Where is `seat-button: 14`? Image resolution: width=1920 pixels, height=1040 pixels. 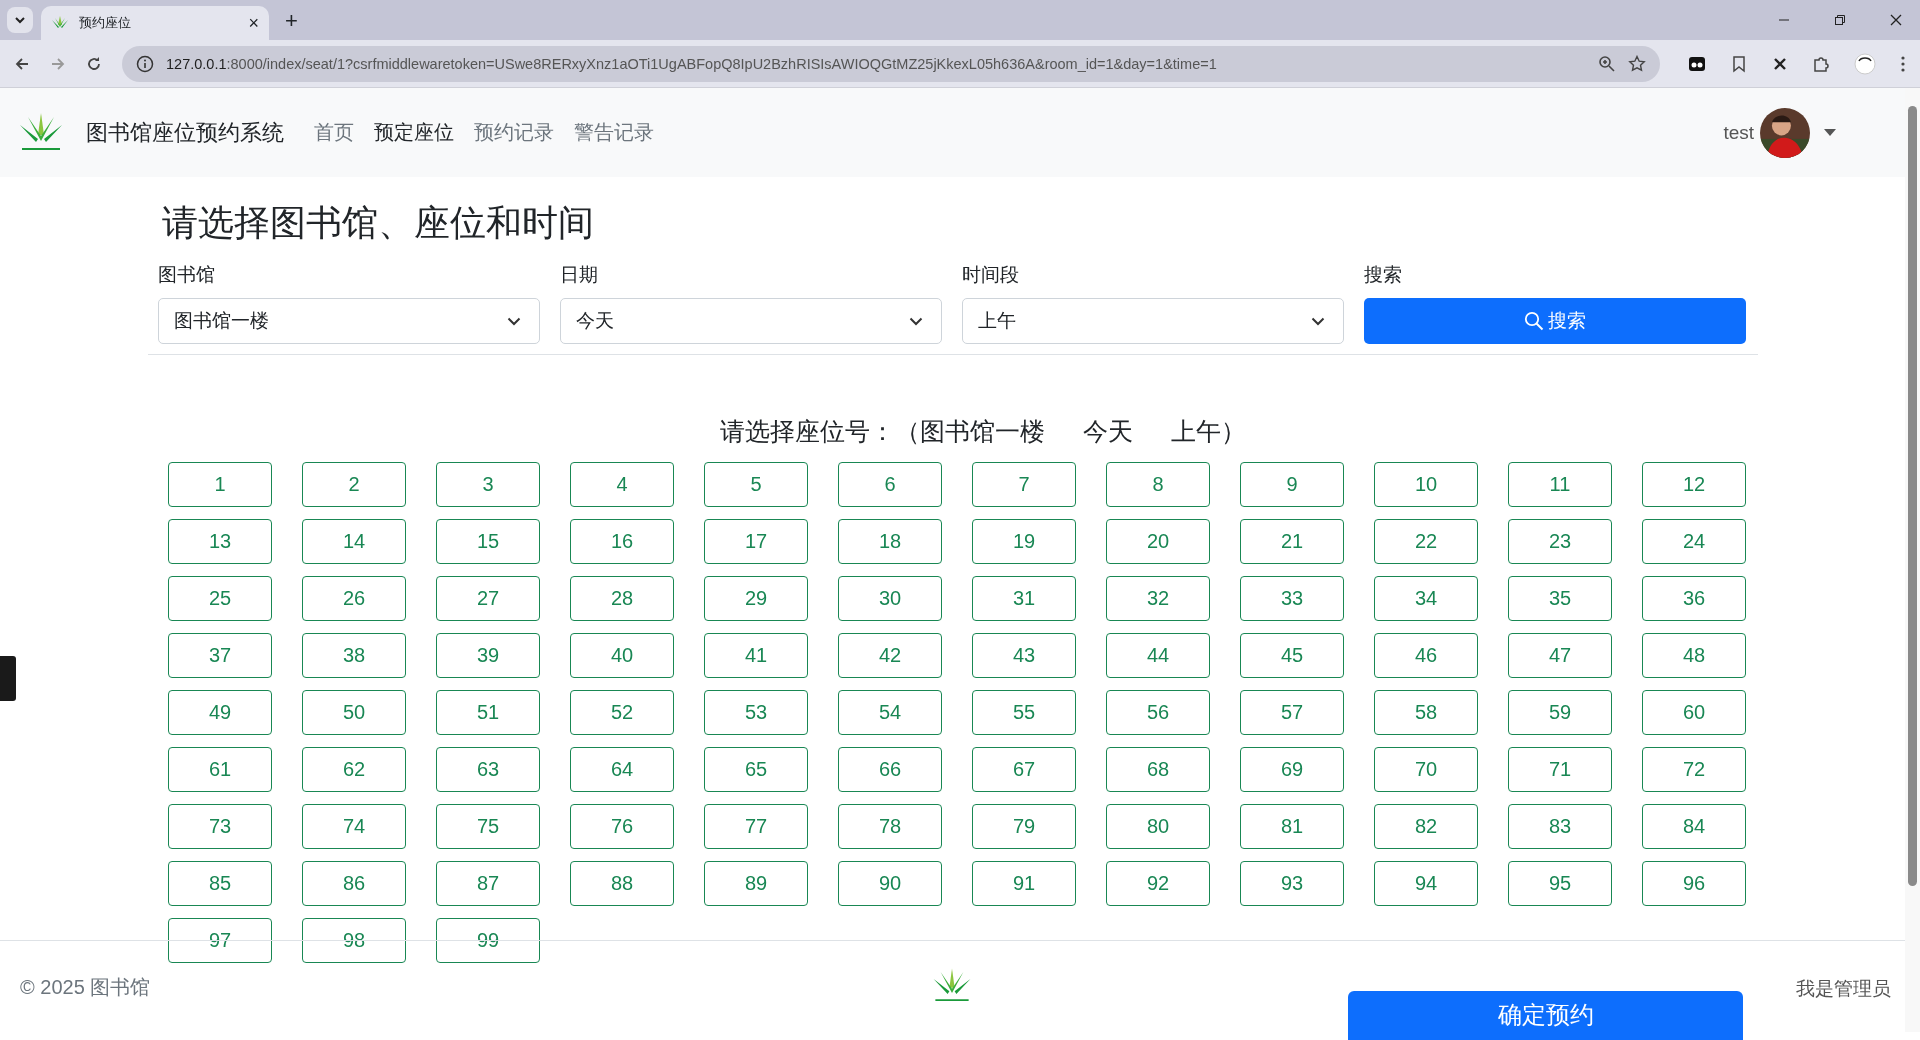
seat-button: 14 is located at coordinates (354, 541).